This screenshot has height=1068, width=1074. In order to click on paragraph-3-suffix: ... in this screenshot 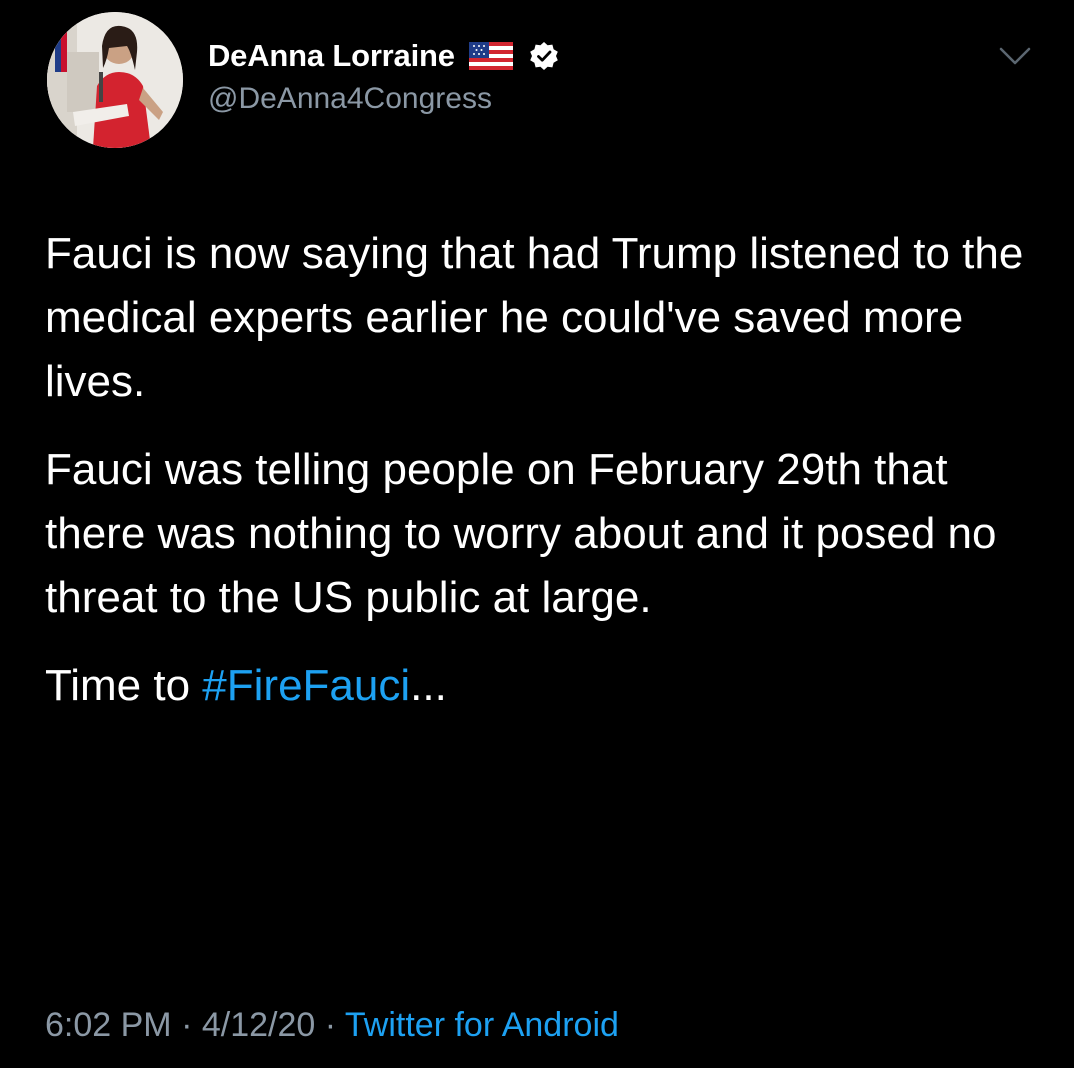, I will do `click(428, 685)`.